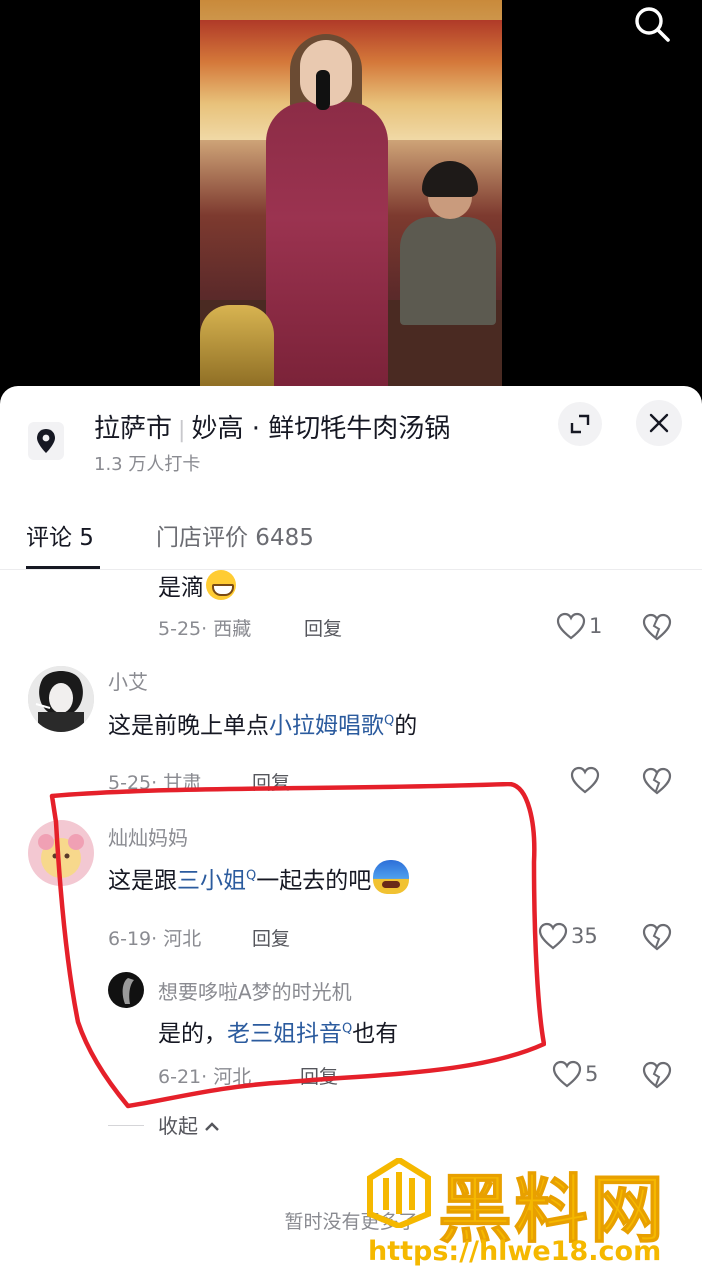  I want to click on topic-link: 小拉姆唱歌, so click(326, 726).